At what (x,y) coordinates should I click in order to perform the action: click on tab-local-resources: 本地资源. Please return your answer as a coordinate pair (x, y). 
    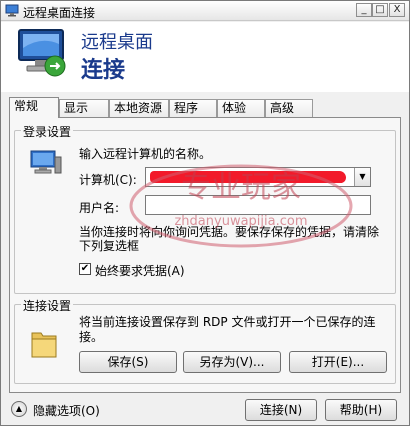
    Looking at the image, I should click on (139, 108).